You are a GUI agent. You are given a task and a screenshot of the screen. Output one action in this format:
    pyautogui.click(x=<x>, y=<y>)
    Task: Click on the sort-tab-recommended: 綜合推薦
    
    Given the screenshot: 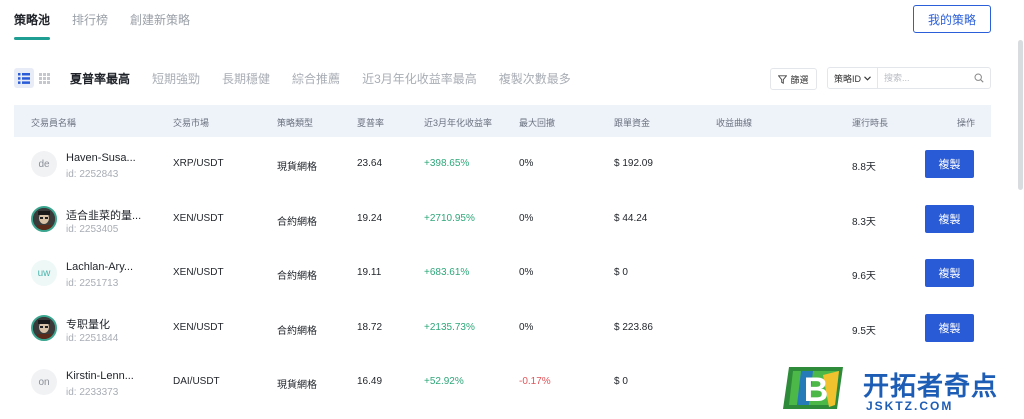 What is the action you would take?
    pyautogui.click(x=316, y=78)
    